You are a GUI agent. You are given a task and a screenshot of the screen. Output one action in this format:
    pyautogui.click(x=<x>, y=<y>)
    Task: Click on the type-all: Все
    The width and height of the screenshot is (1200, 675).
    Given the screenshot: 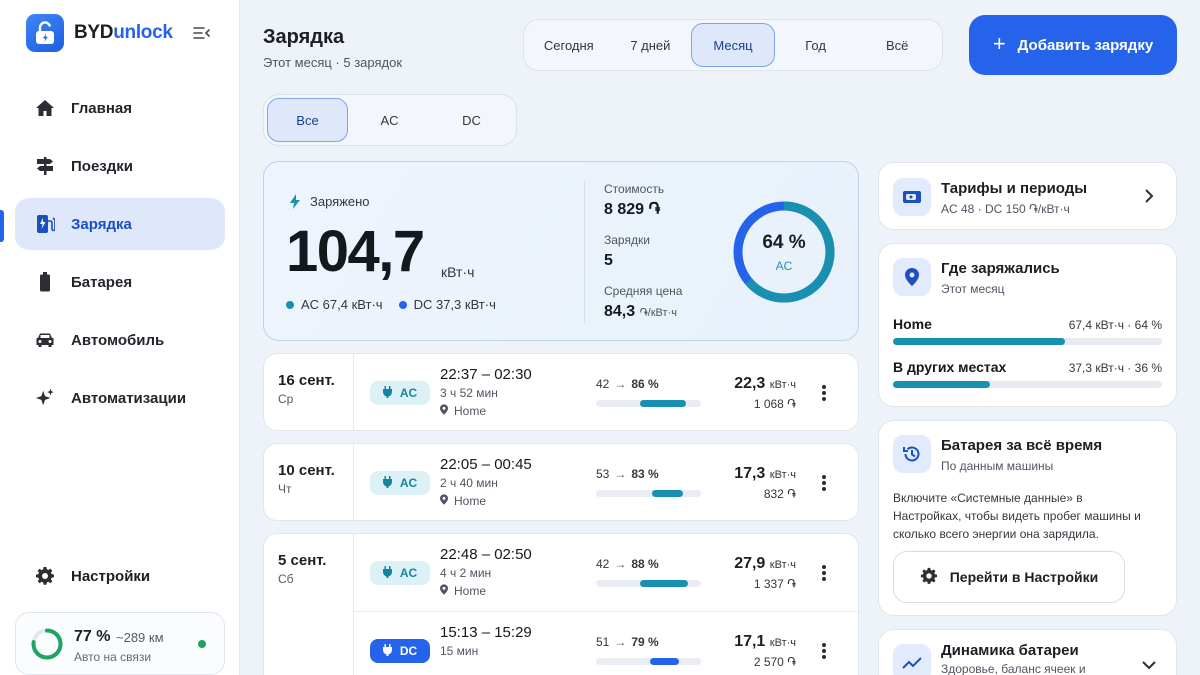 What is the action you would take?
    pyautogui.click(x=308, y=120)
    